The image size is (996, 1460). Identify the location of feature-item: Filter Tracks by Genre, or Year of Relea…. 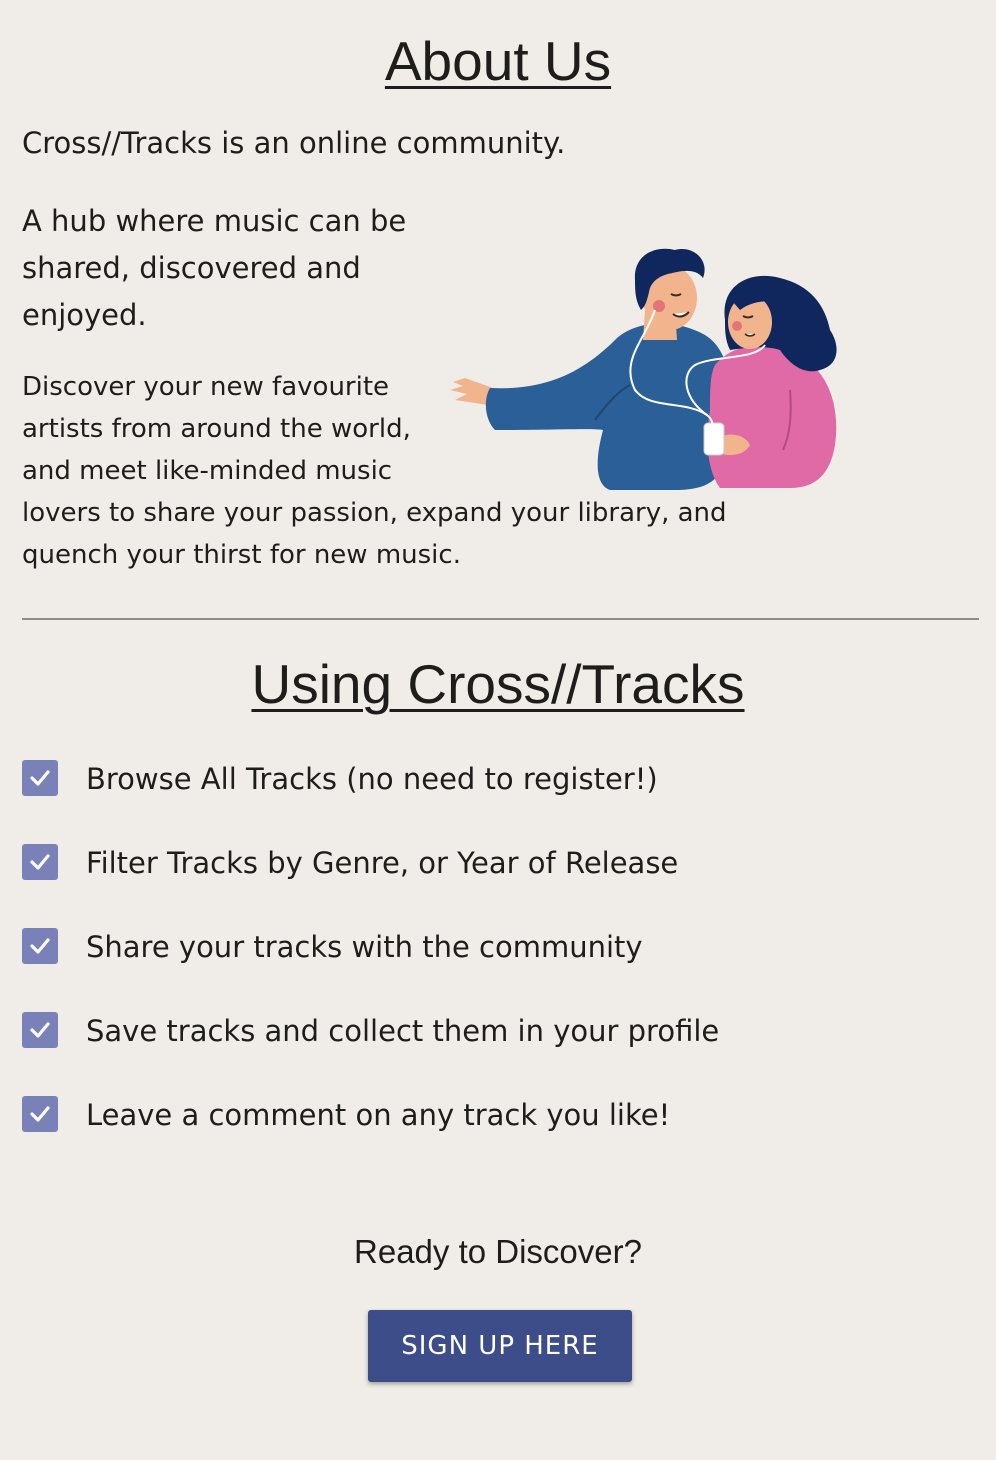
(370, 886).